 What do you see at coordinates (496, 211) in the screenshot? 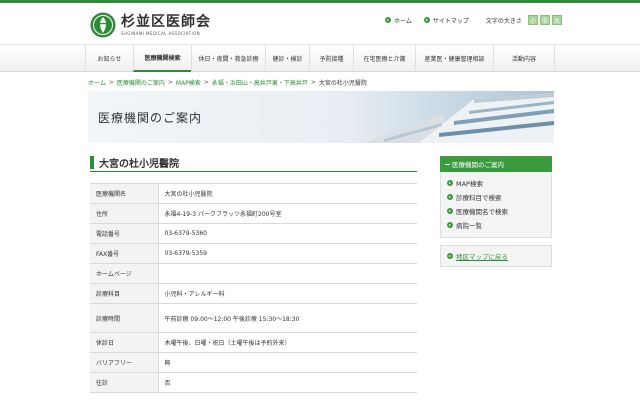
I see `side-item-name-search: 医療機関名で検索` at bounding box center [496, 211].